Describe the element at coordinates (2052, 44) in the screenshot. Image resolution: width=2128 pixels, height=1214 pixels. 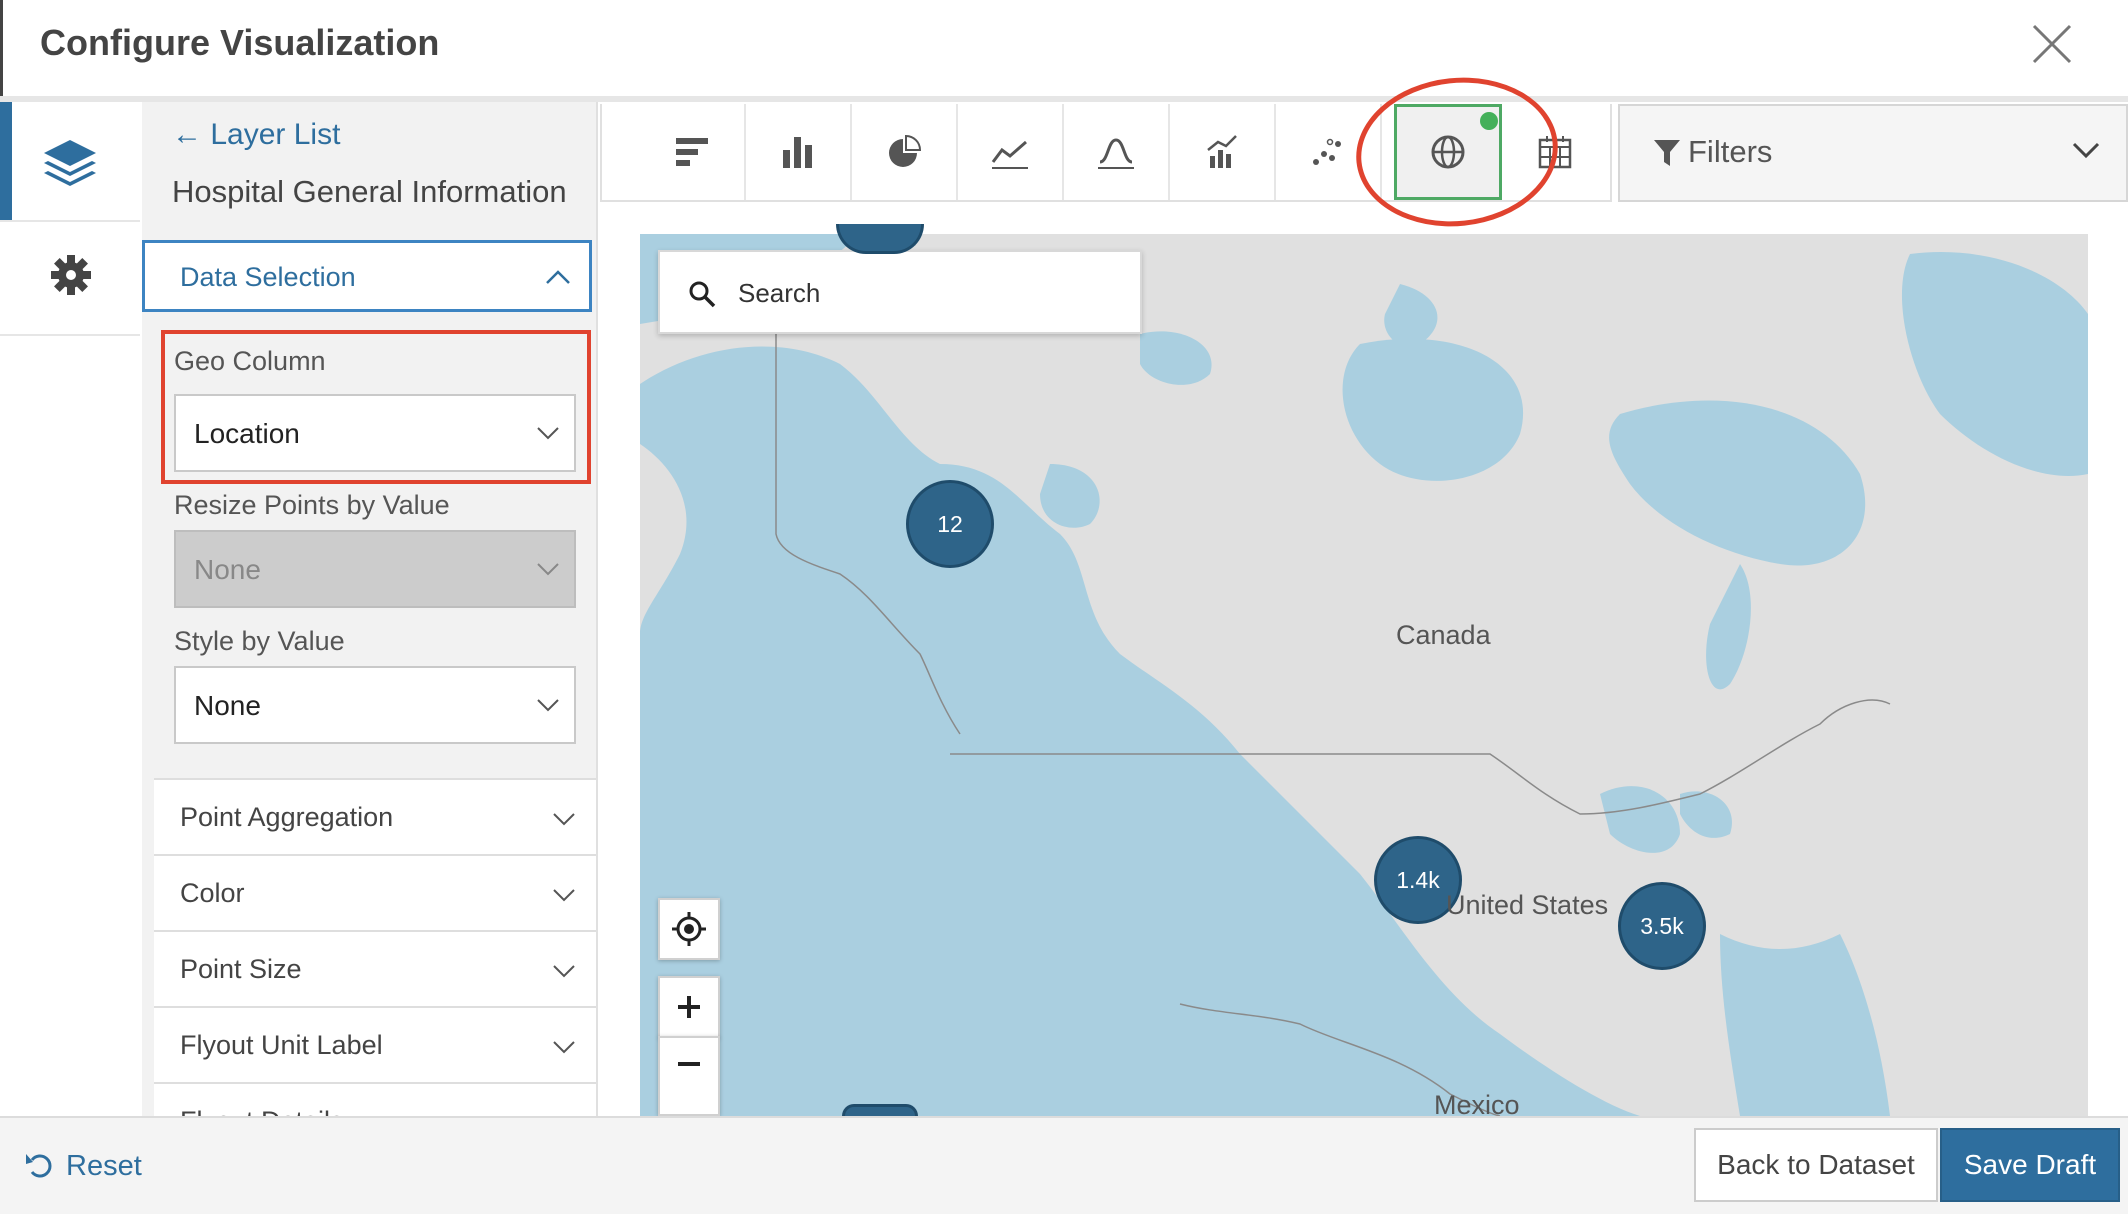
I see `close-icon` at that location.